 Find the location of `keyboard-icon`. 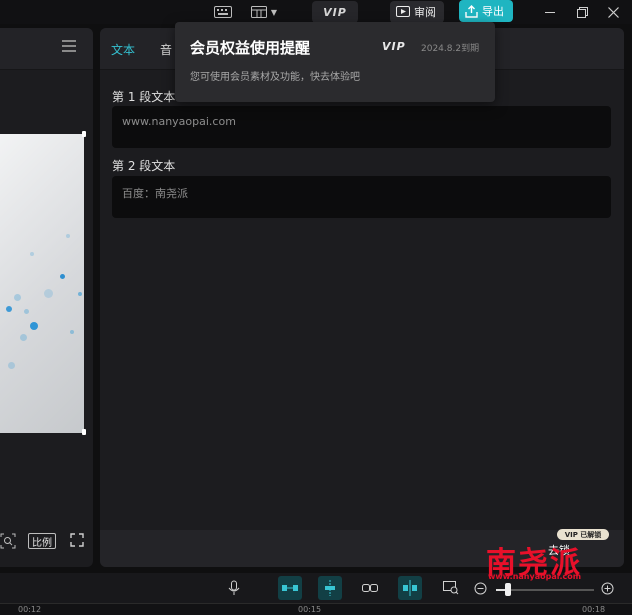

keyboard-icon is located at coordinates (223, 12).